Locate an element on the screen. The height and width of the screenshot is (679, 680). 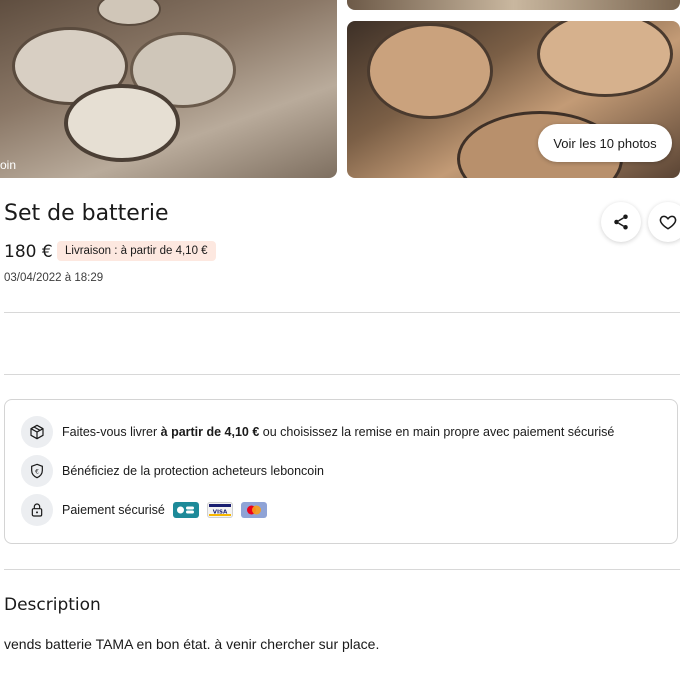
secondary-photo is located at coordinates (513, 5).